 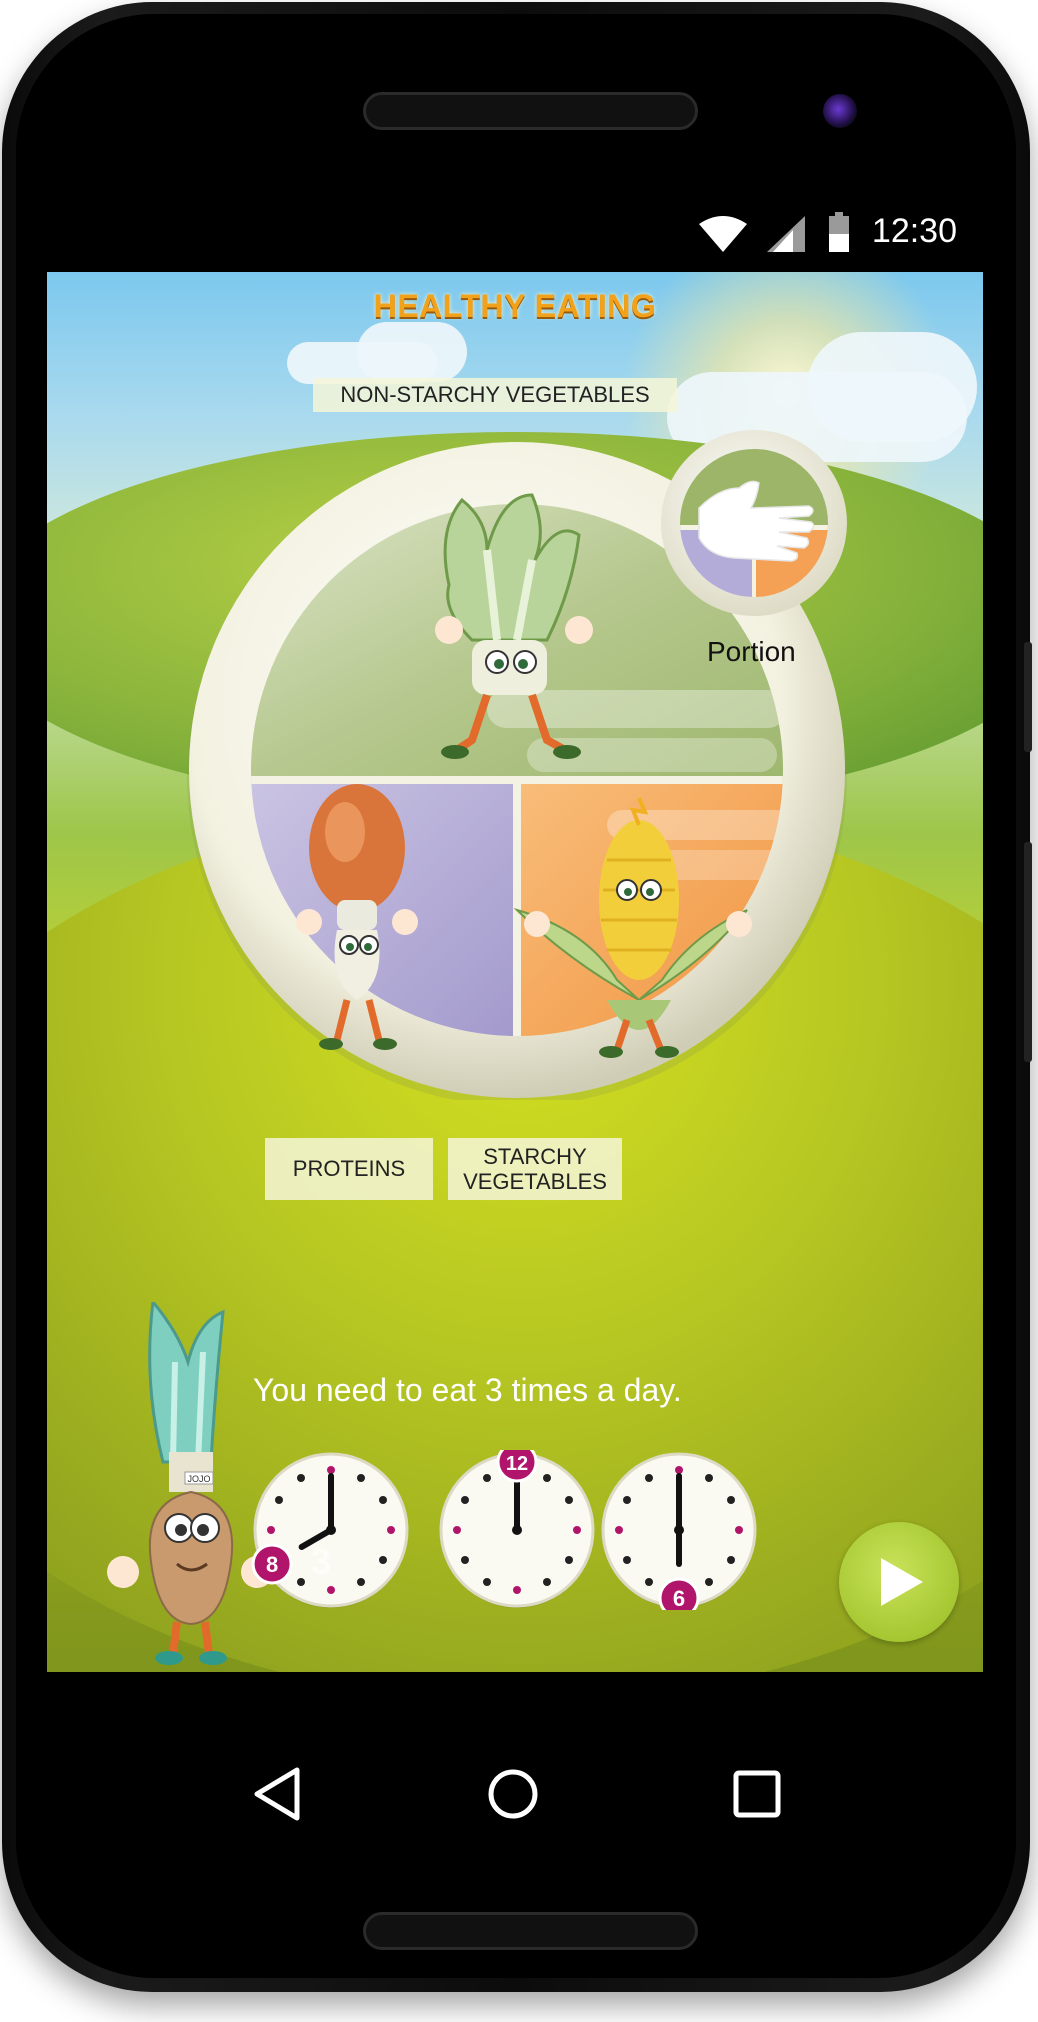 I want to click on page-title: HEALTHY EATING, so click(x=515, y=306).